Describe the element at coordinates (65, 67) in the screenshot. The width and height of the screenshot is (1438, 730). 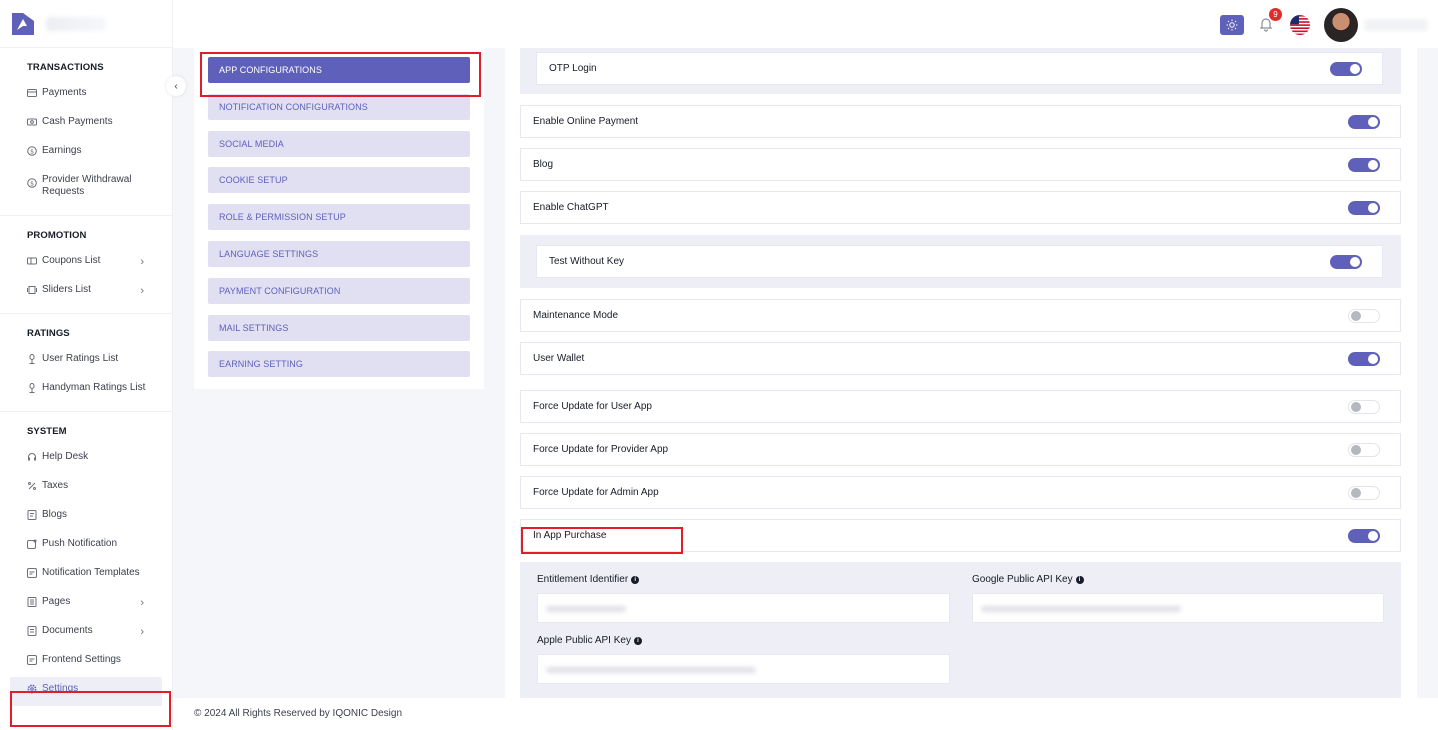
I see `sidebar-heading: TRANSACTIONS` at that location.